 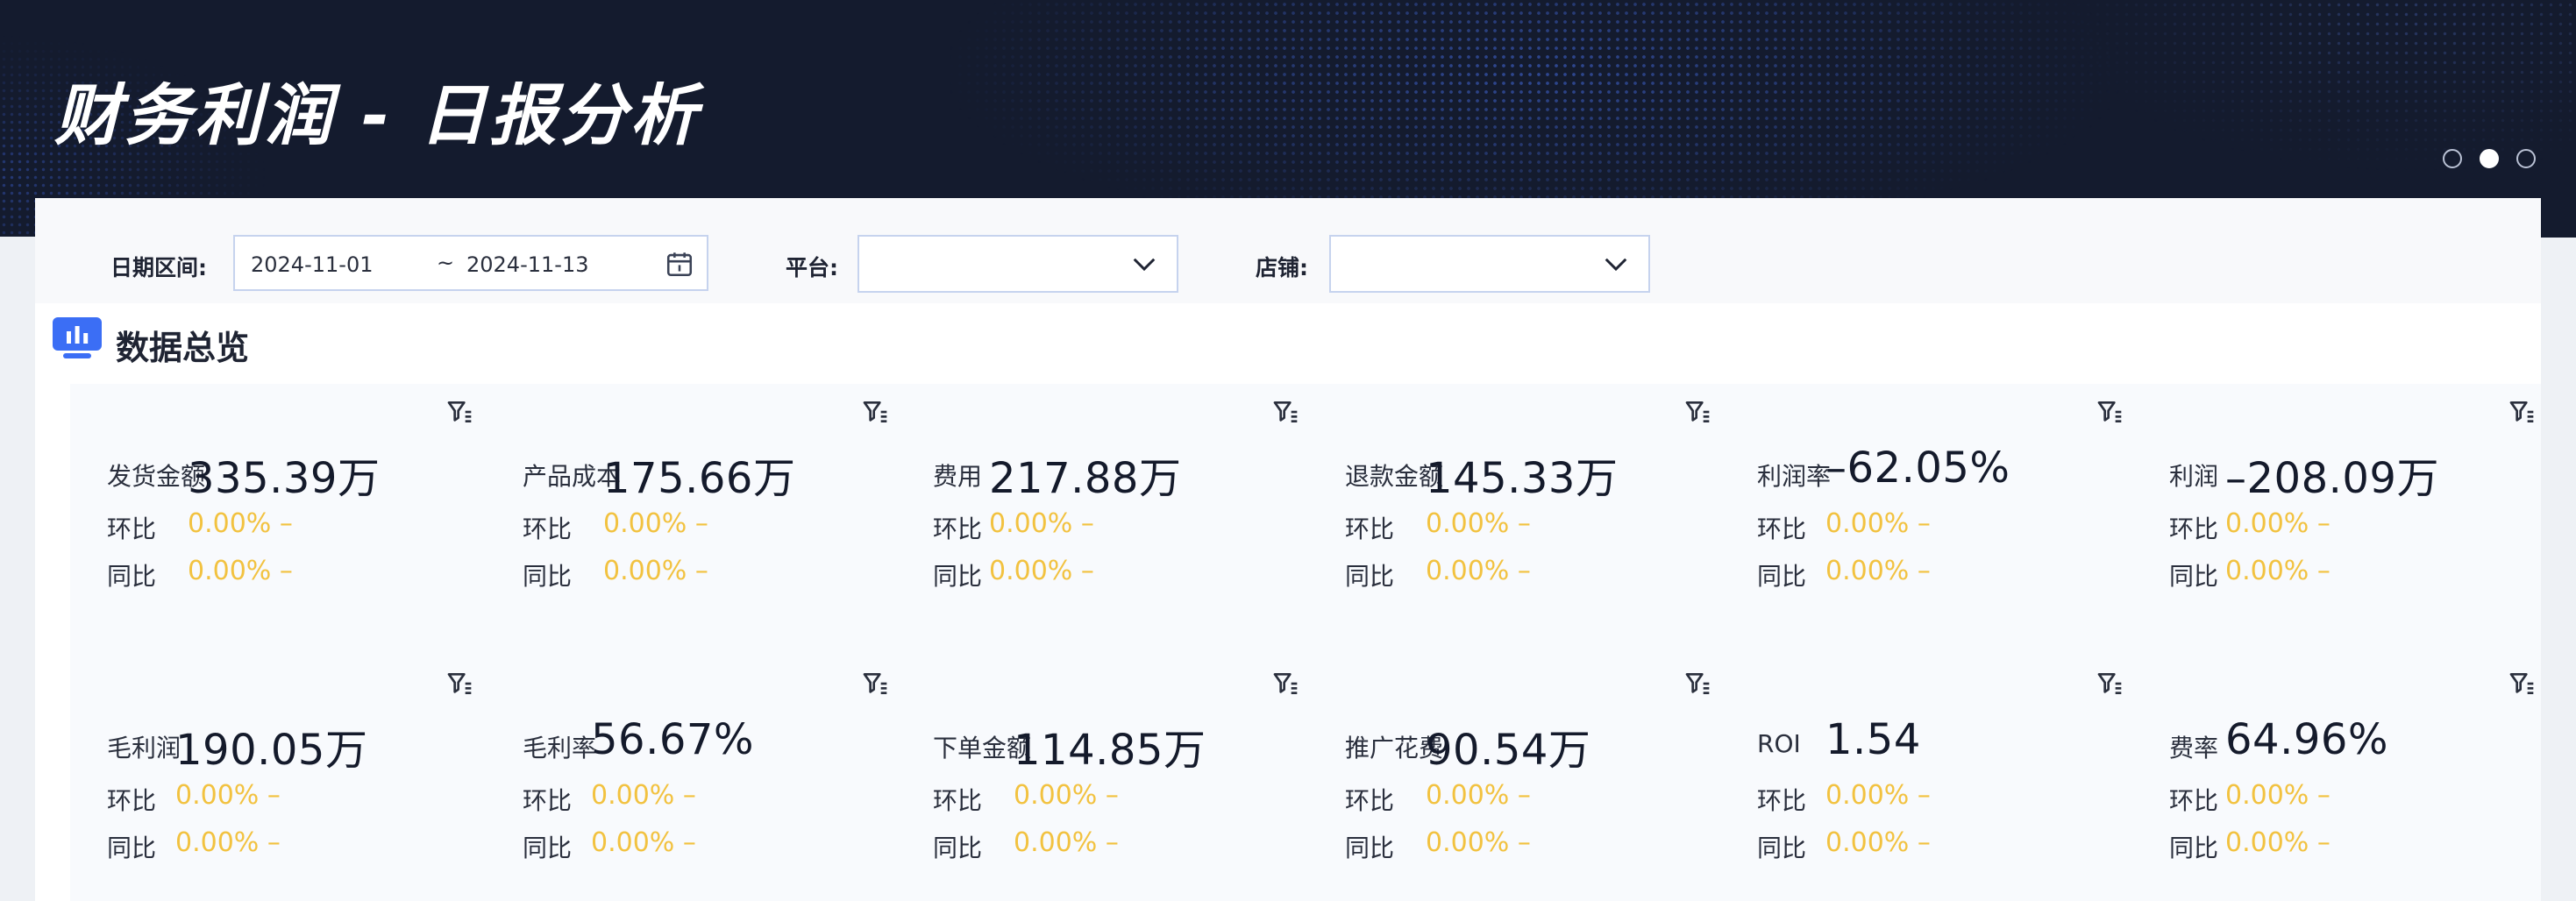 What do you see at coordinates (377, 115) in the screenshot?
I see `page-title: 财务利润 - 日报分析` at bounding box center [377, 115].